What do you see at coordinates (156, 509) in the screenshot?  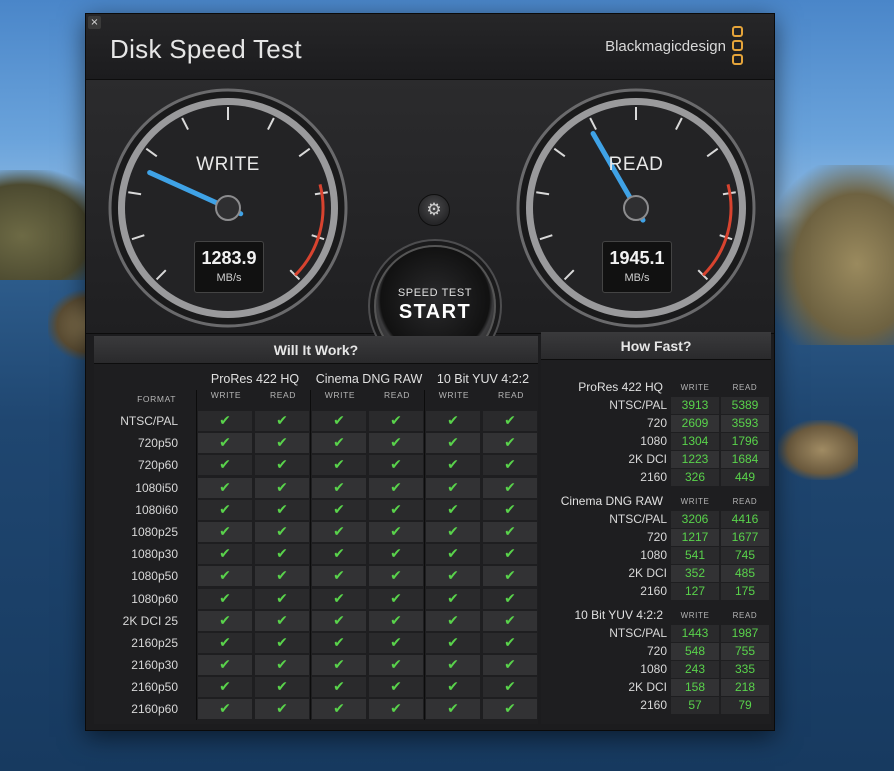 I see `format-label: 1080i60` at bounding box center [156, 509].